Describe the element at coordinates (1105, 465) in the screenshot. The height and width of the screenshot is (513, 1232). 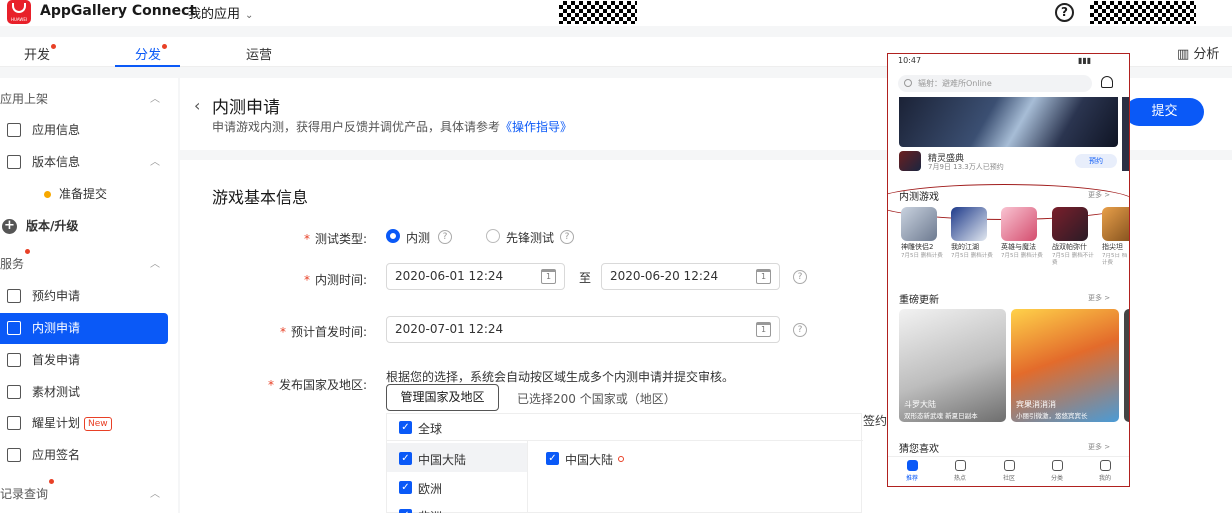
I see `user-icon` at that location.